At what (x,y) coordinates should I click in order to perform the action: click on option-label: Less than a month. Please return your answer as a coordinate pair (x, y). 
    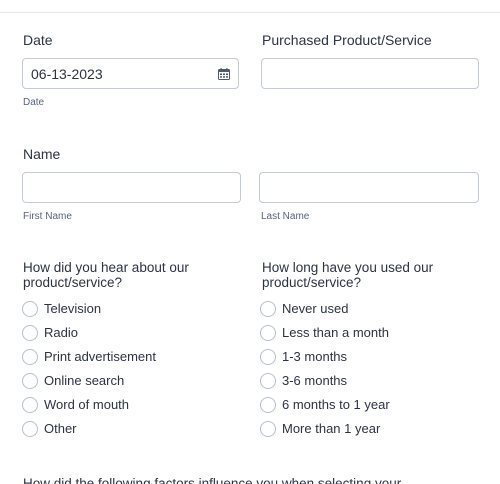
    Looking at the image, I should click on (335, 332).